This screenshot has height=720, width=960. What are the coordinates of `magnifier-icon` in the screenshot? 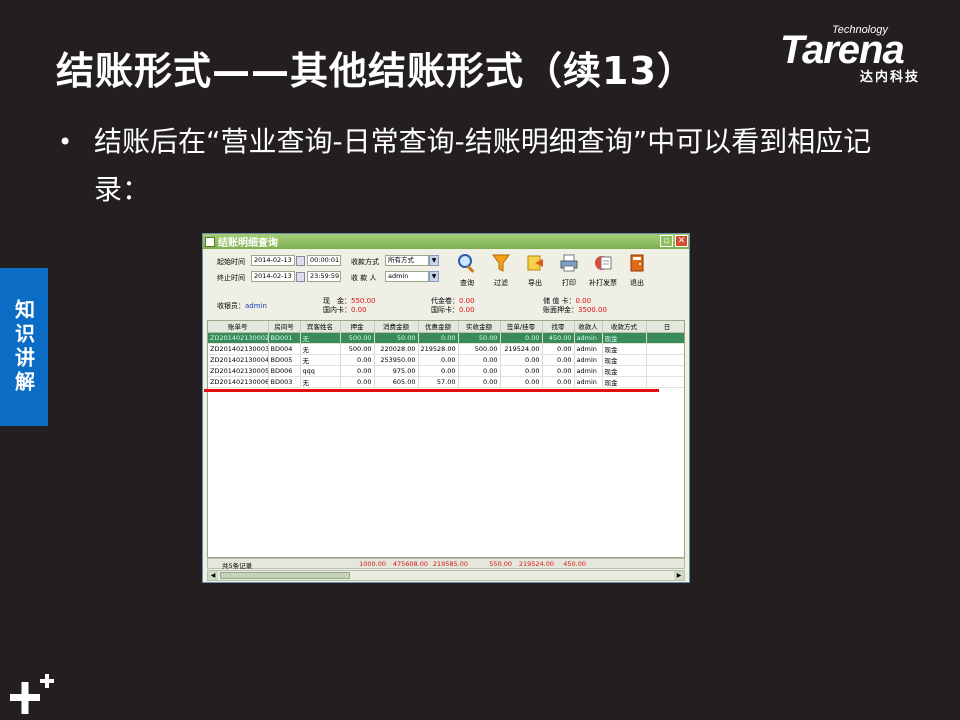 It's located at (466, 263).